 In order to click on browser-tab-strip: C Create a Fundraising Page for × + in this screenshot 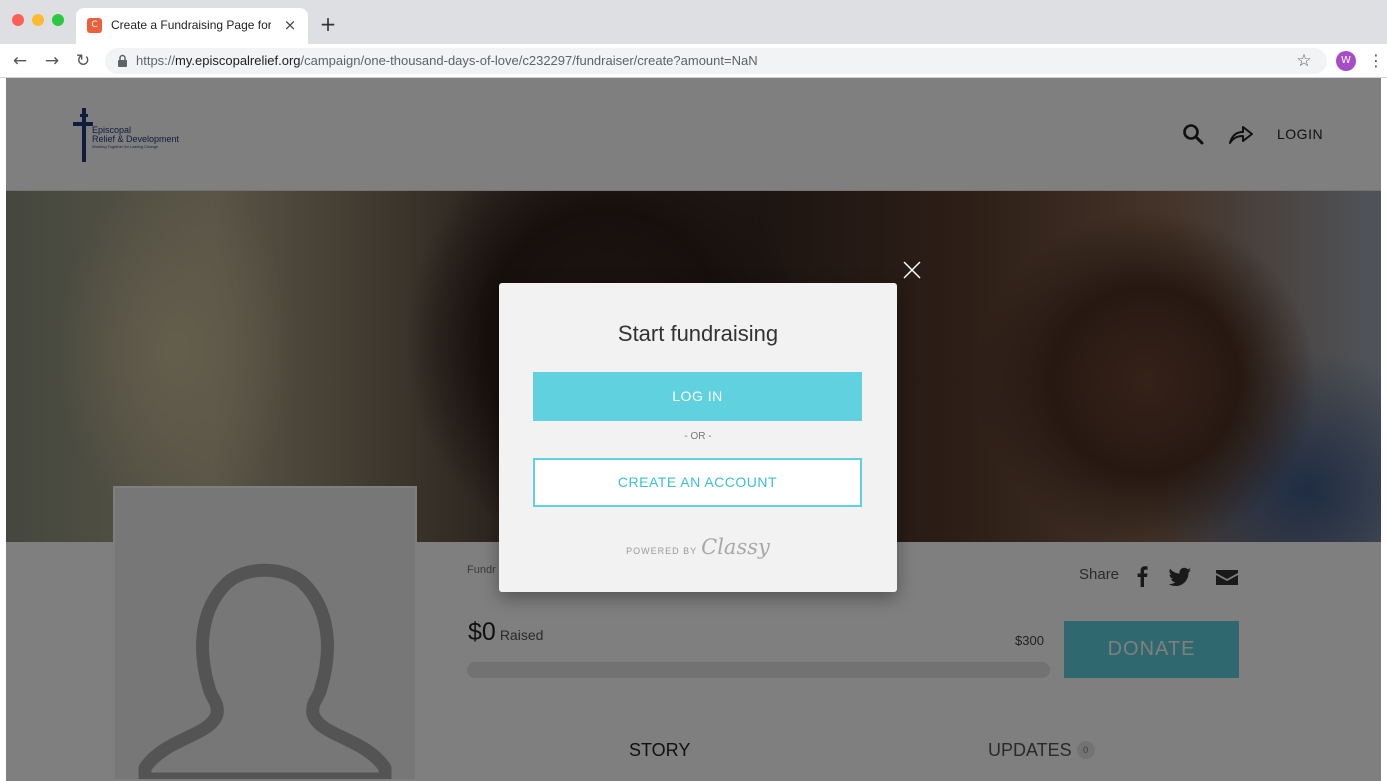, I will do `click(693, 22)`.